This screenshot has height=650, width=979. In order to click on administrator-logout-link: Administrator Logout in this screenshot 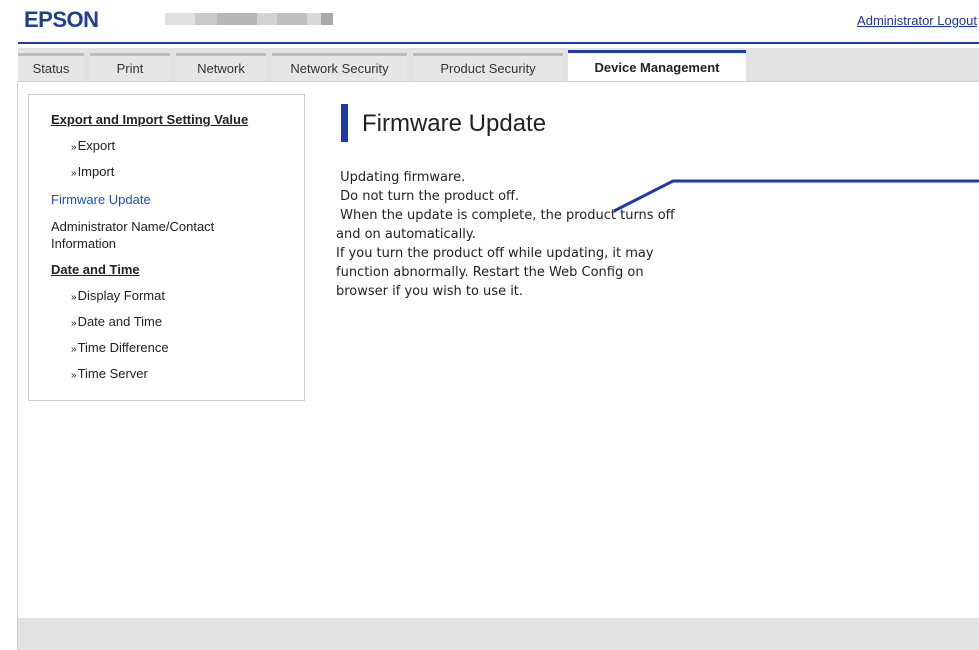, I will do `click(917, 20)`.